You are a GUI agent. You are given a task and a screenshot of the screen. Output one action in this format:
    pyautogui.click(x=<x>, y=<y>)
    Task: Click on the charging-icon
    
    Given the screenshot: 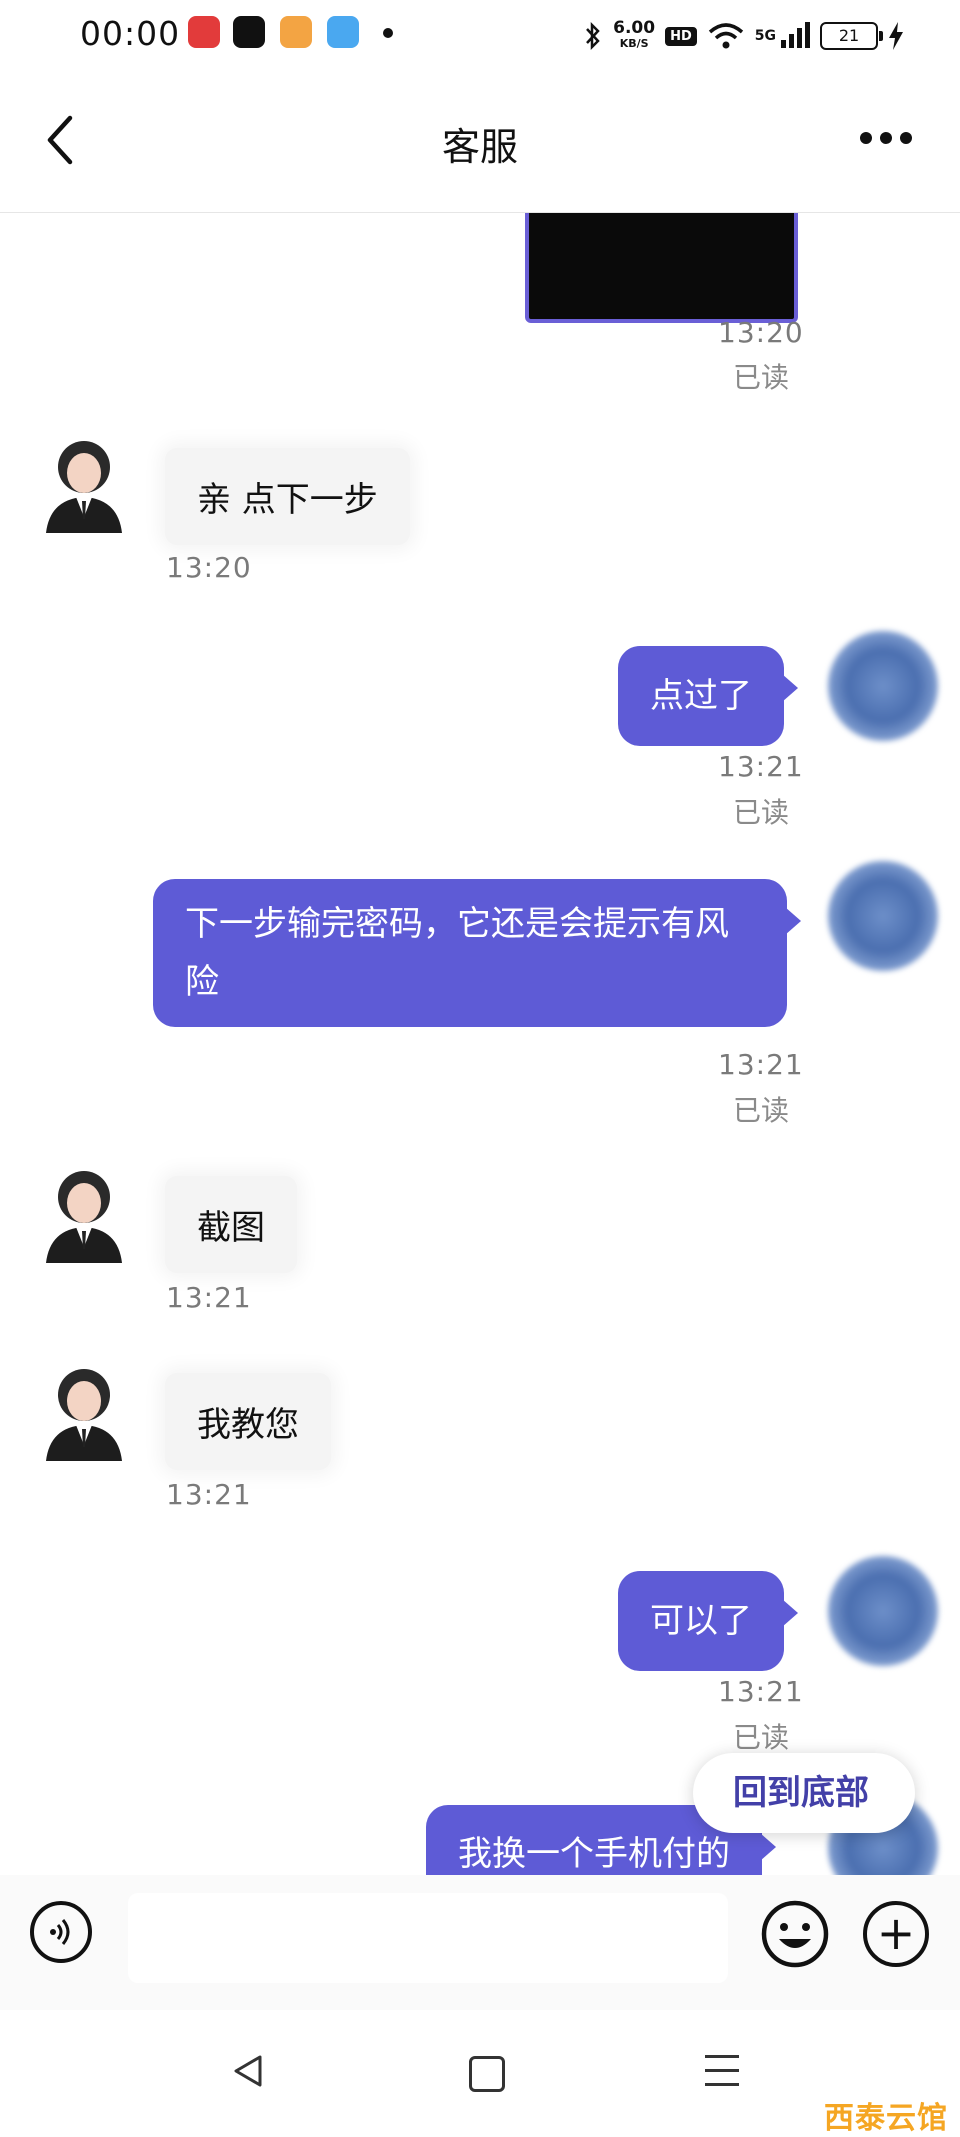 What is the action you would take?
    pyautogui.click(x=896, y=36)
    